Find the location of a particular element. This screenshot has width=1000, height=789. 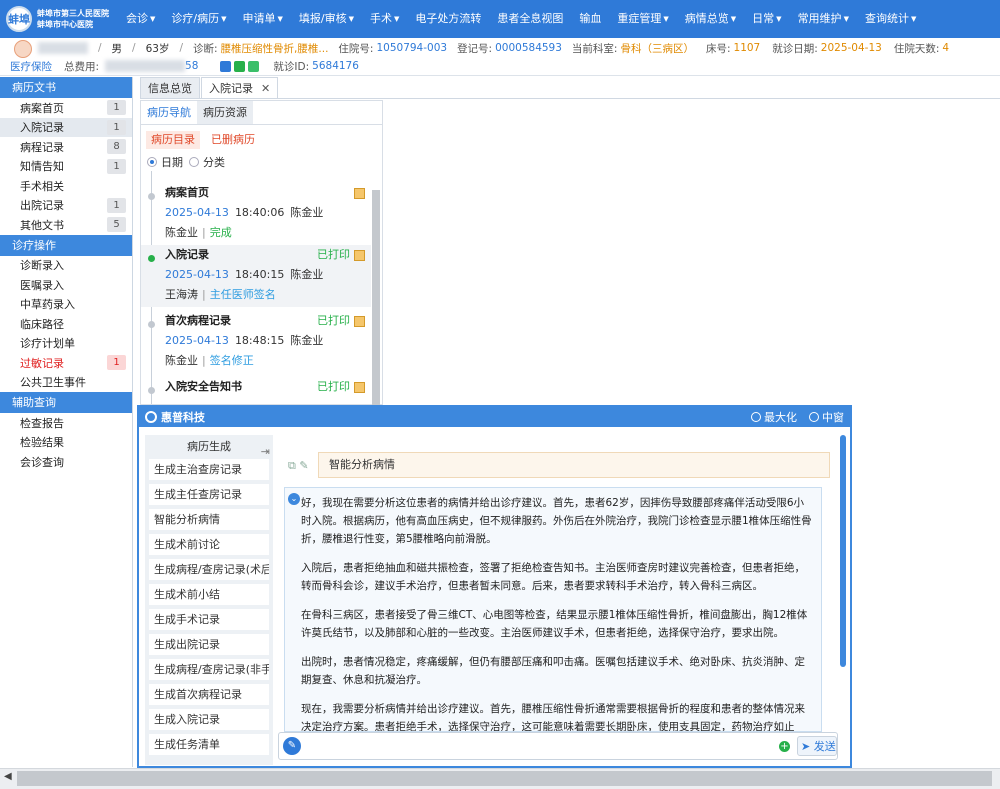

send-button: ➤ 发送 is located at coordinates (817, 746).